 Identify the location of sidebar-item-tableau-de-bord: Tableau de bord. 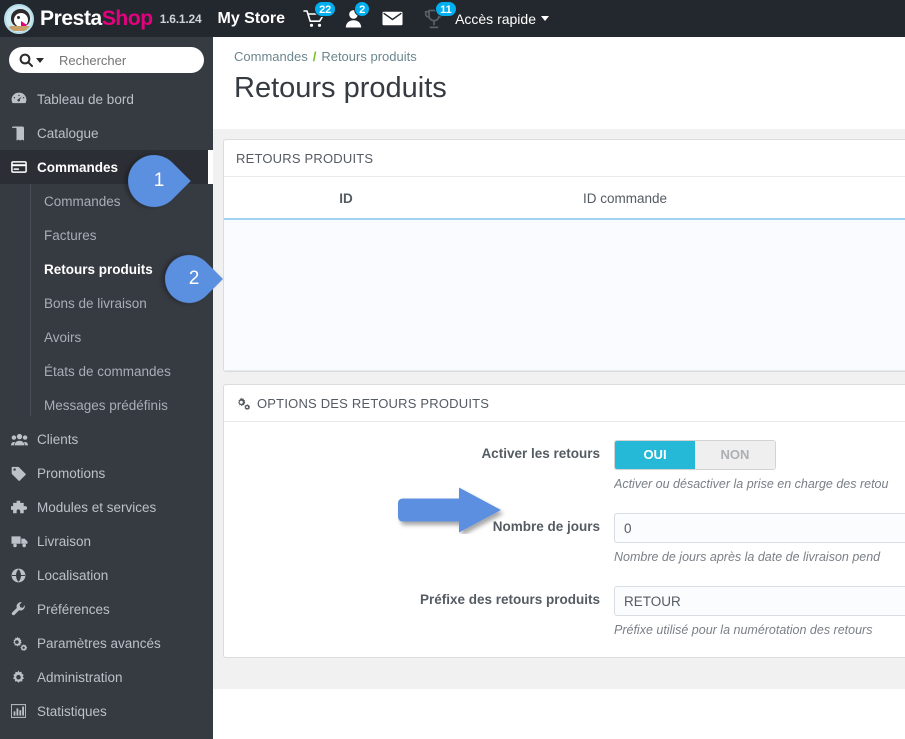
(106, 99).